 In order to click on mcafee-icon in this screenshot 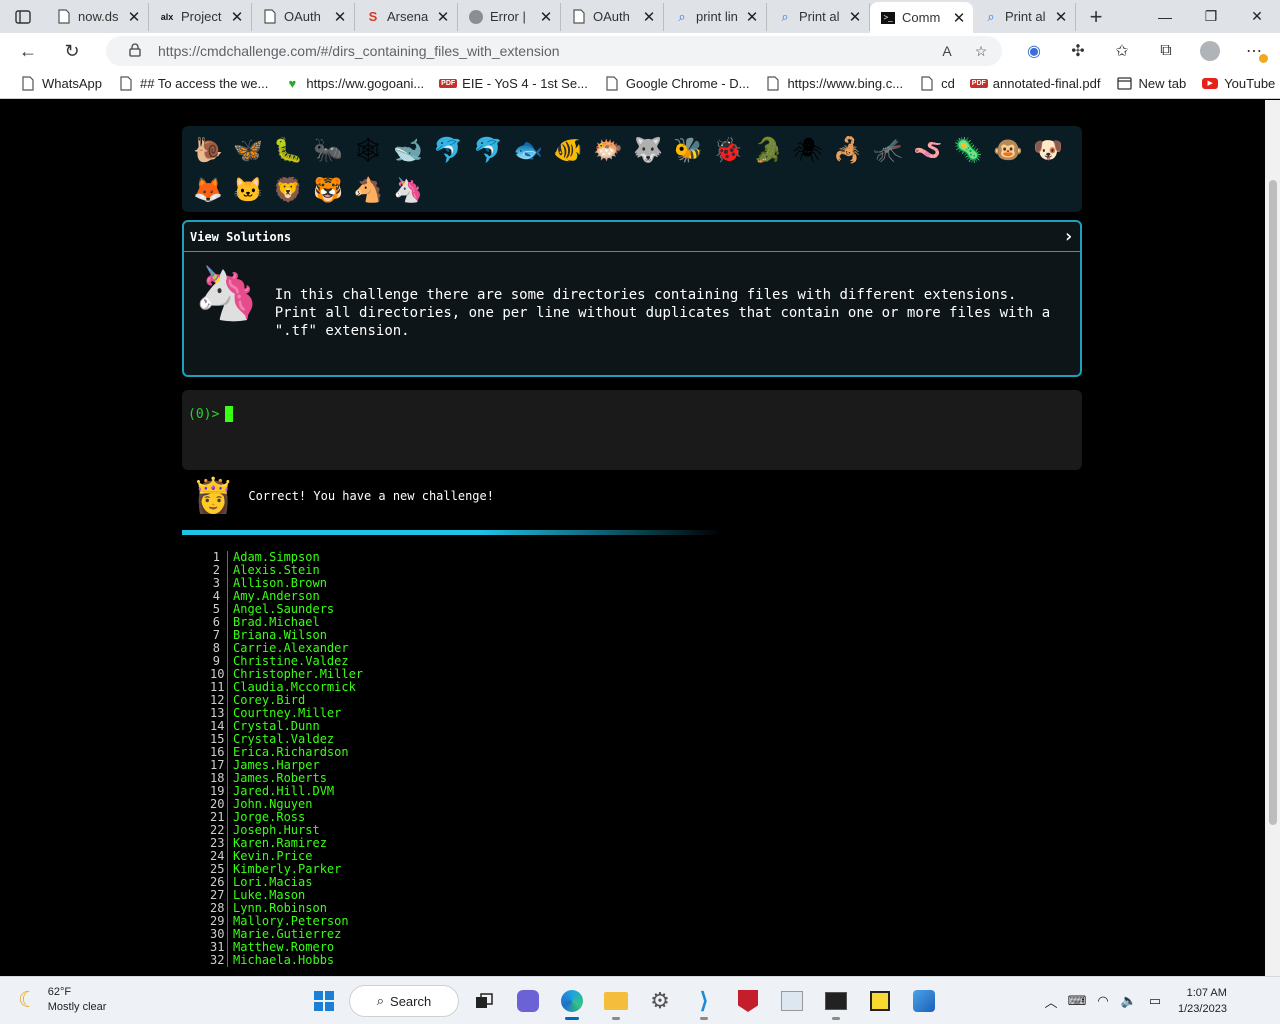, I will do `click(748, 1001)`.